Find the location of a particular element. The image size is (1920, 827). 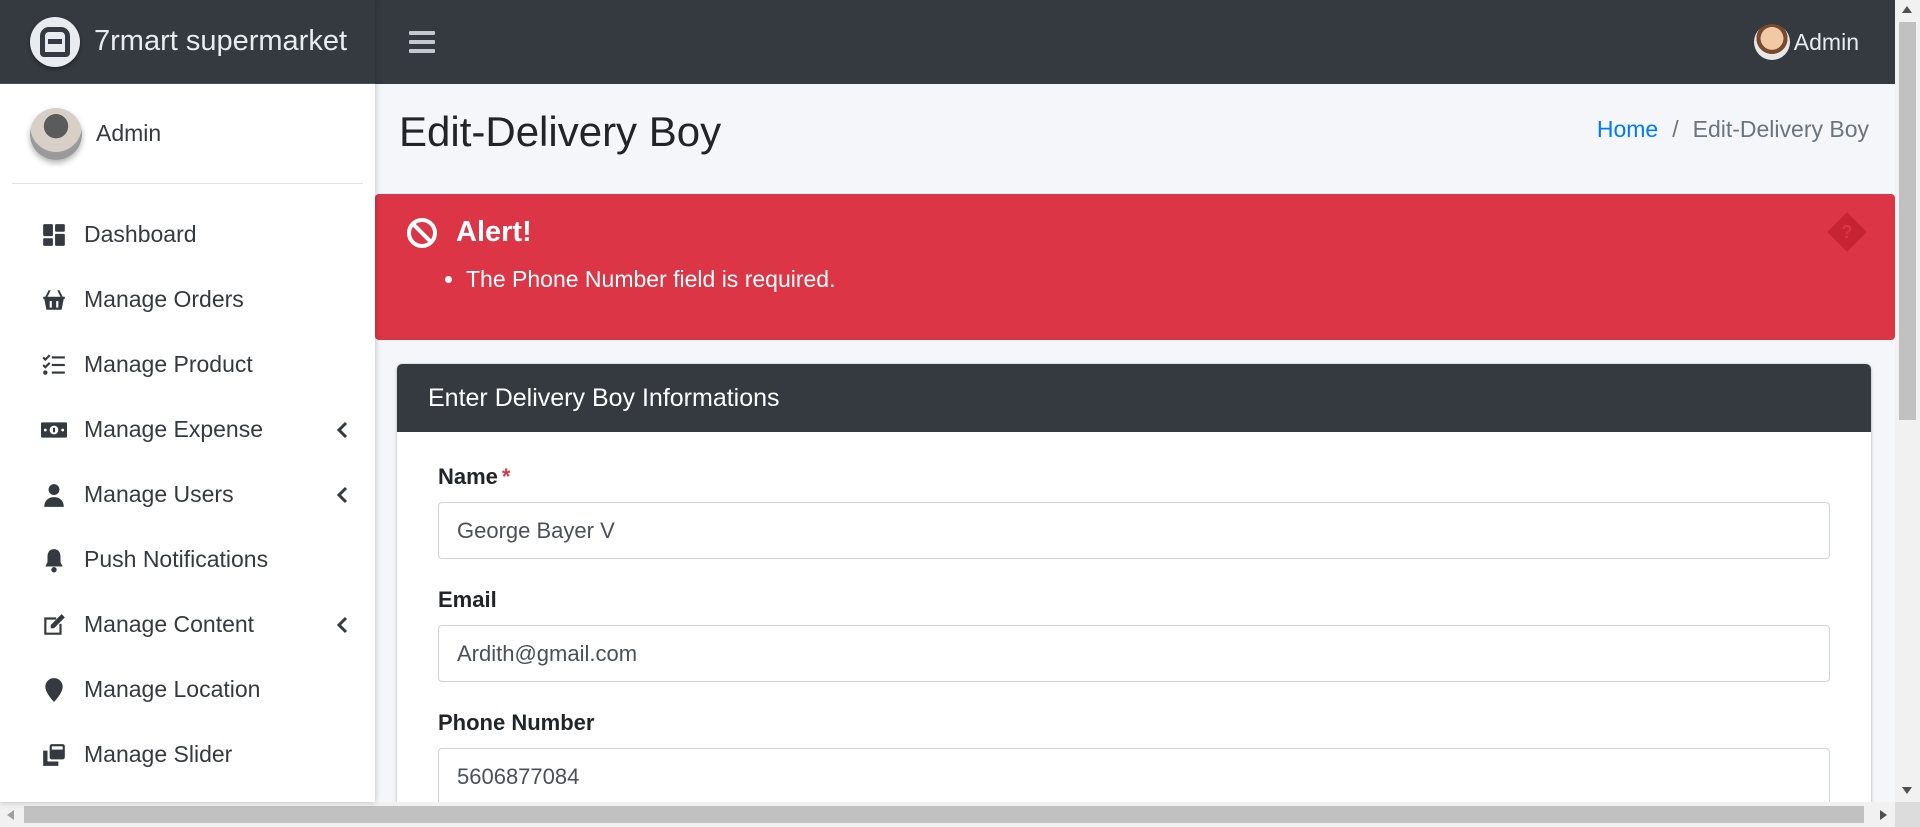

sidebar-item-manage-expense: Manage Expense is located at coordinates (187, 429).